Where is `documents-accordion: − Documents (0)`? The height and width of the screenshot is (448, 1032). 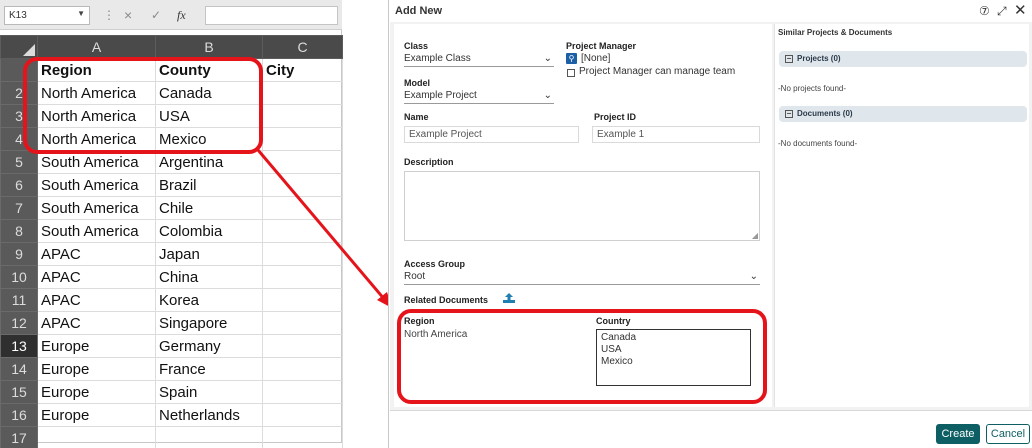 documents-accordion: − Documents (0) is located at coordinates (903, 114).